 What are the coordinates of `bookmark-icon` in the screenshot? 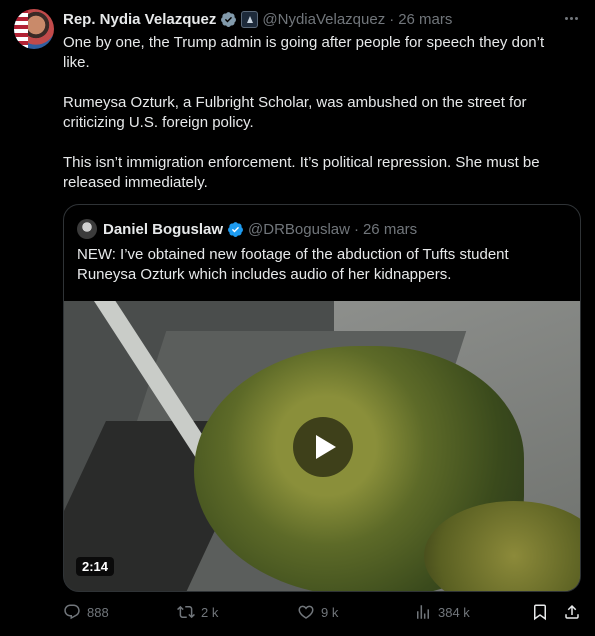 It's located at (540, 612).